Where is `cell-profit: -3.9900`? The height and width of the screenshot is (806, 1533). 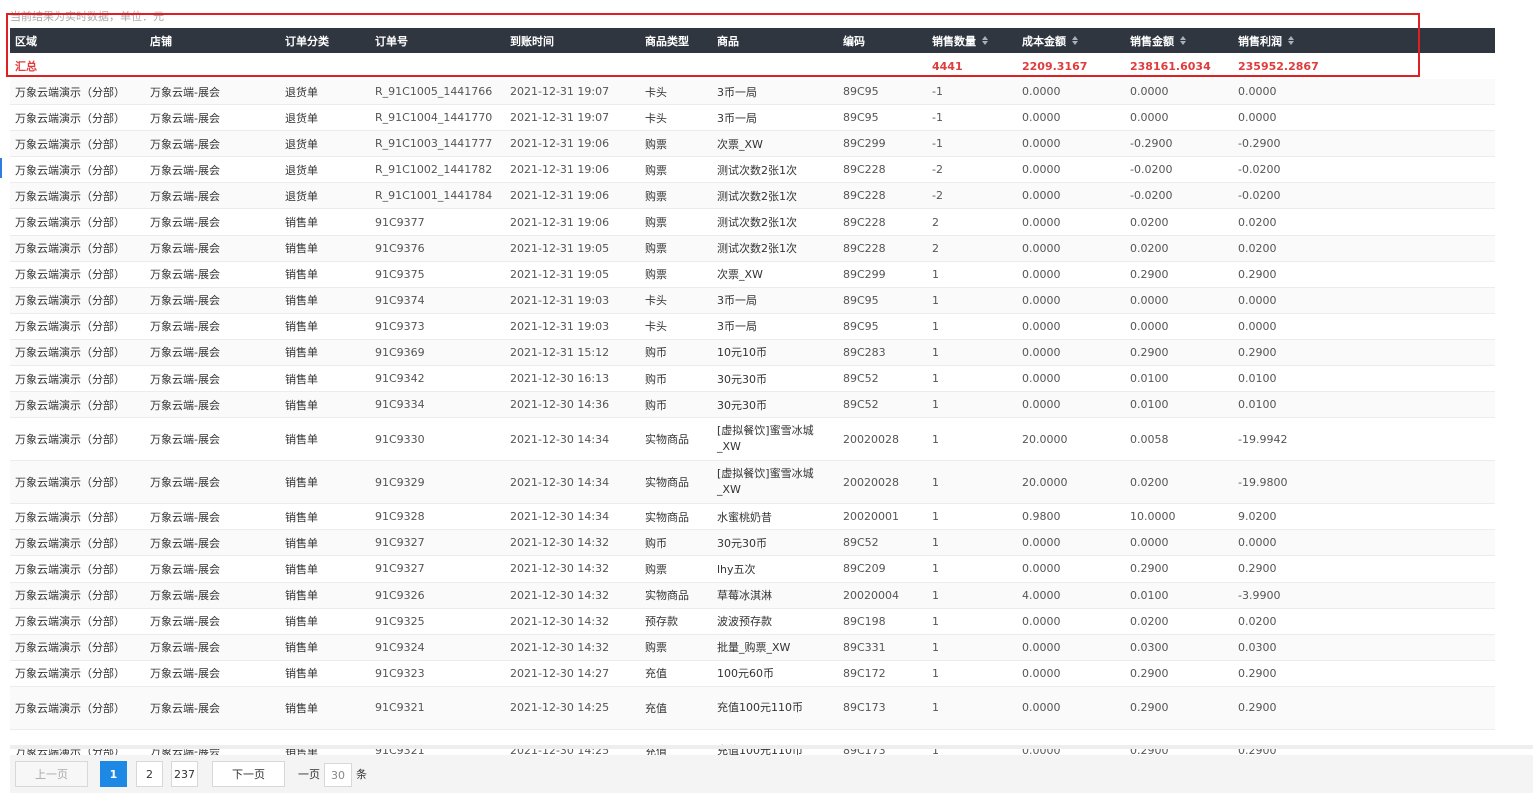 cell-profit: -3.9900 is located at coordinates (1259, 595).